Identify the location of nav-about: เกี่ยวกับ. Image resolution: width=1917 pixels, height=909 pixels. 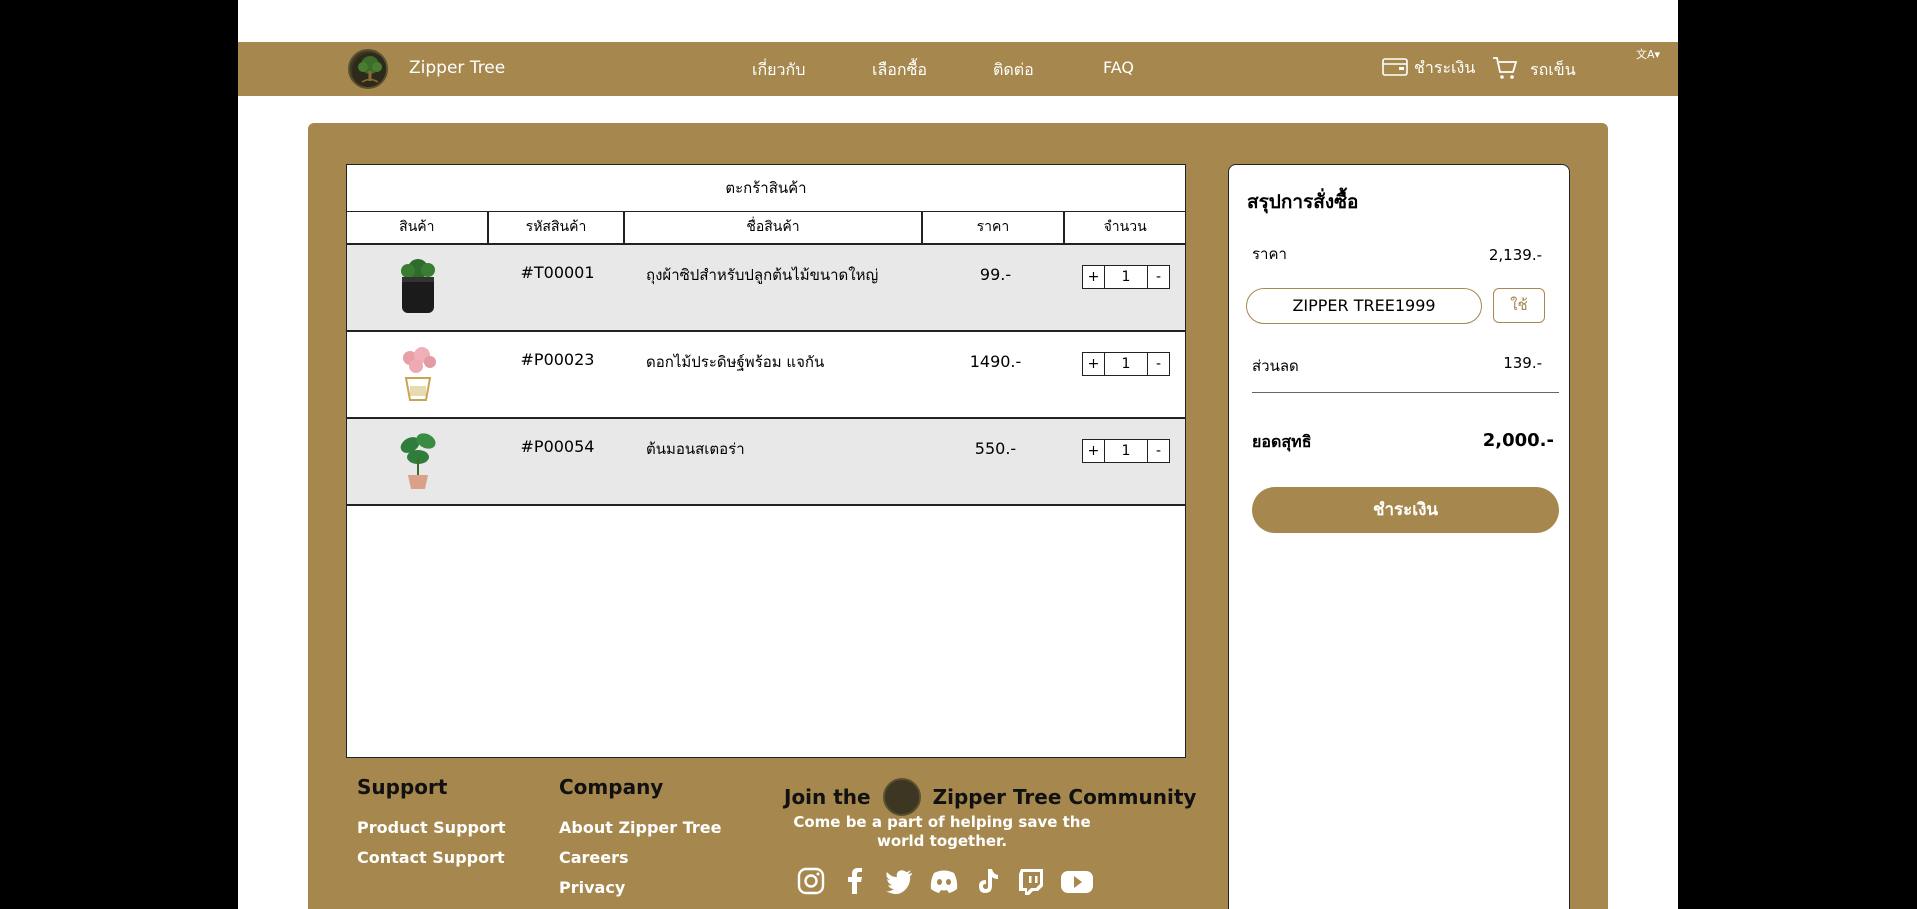
(778, 70).